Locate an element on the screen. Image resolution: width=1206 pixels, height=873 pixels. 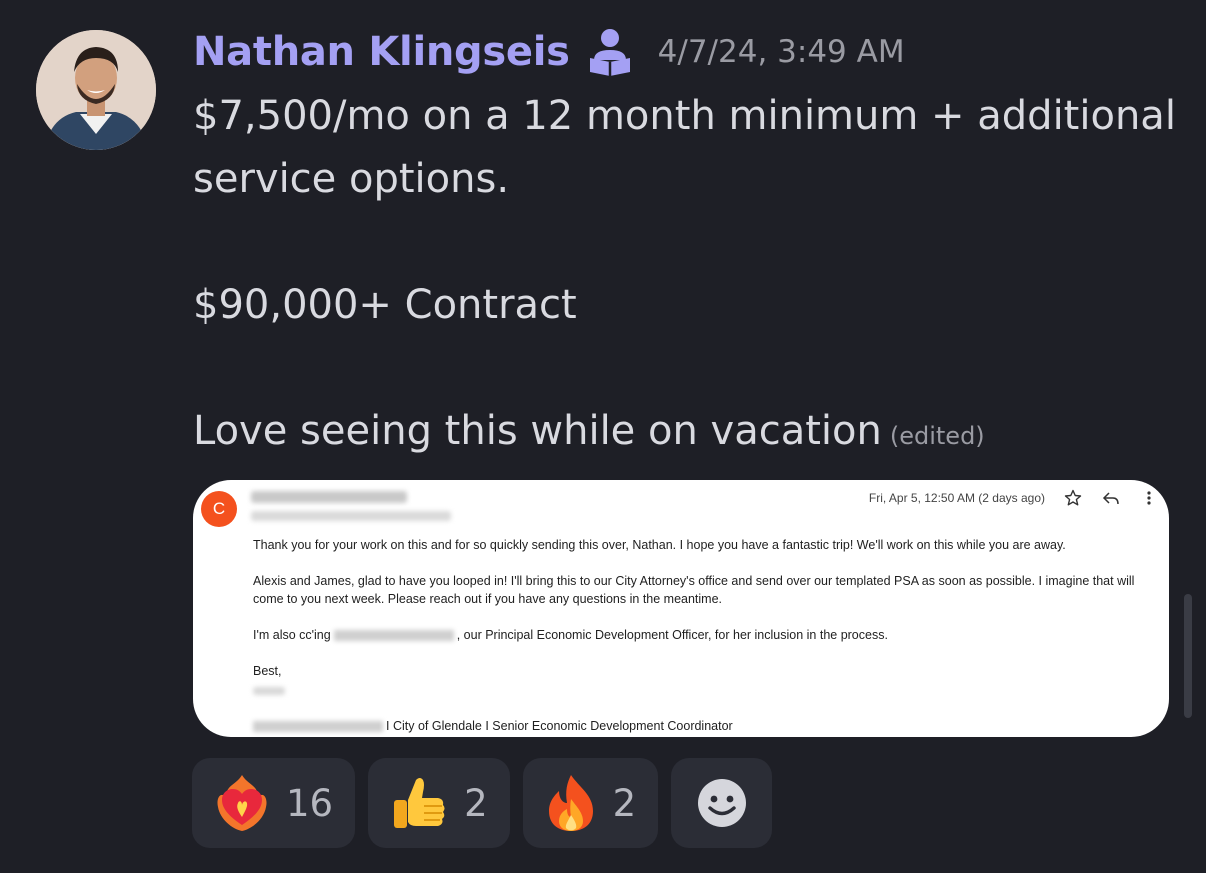
reaction-count: 16 is located at coordinates (310, 803).